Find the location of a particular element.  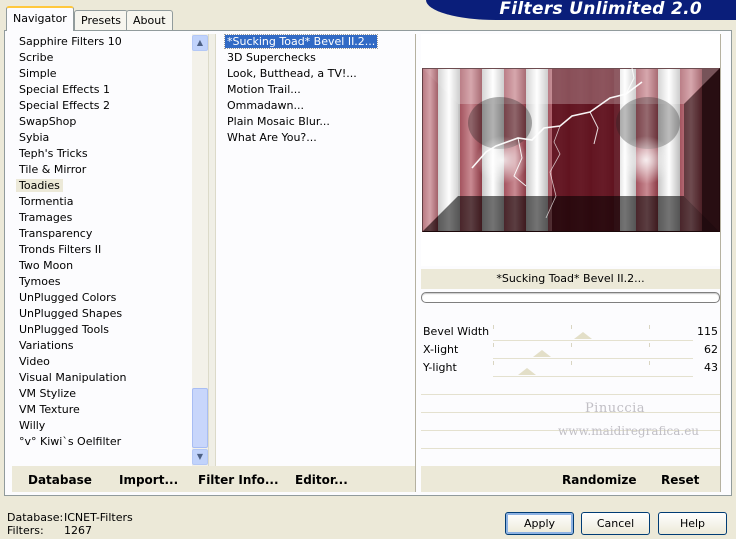

category-item: UnPlugged Tools is located at coordinates (102, 330).